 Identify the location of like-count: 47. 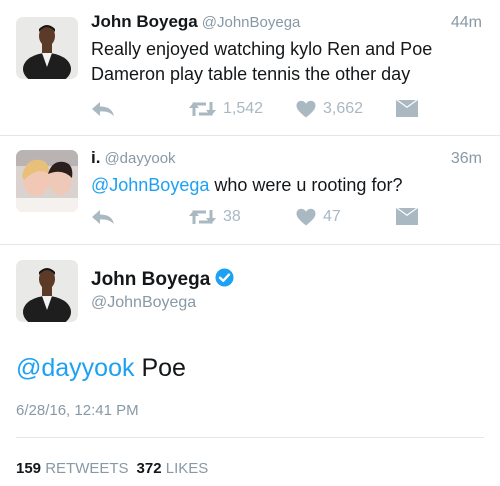
(332, 216).